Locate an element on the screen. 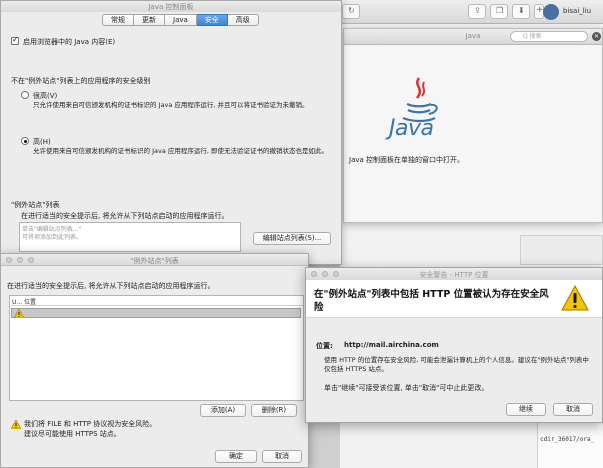 Image resolution: width=603 pixels, height=468 pixels. remove-button: 删除(R) is located at coordinates (274, 410).